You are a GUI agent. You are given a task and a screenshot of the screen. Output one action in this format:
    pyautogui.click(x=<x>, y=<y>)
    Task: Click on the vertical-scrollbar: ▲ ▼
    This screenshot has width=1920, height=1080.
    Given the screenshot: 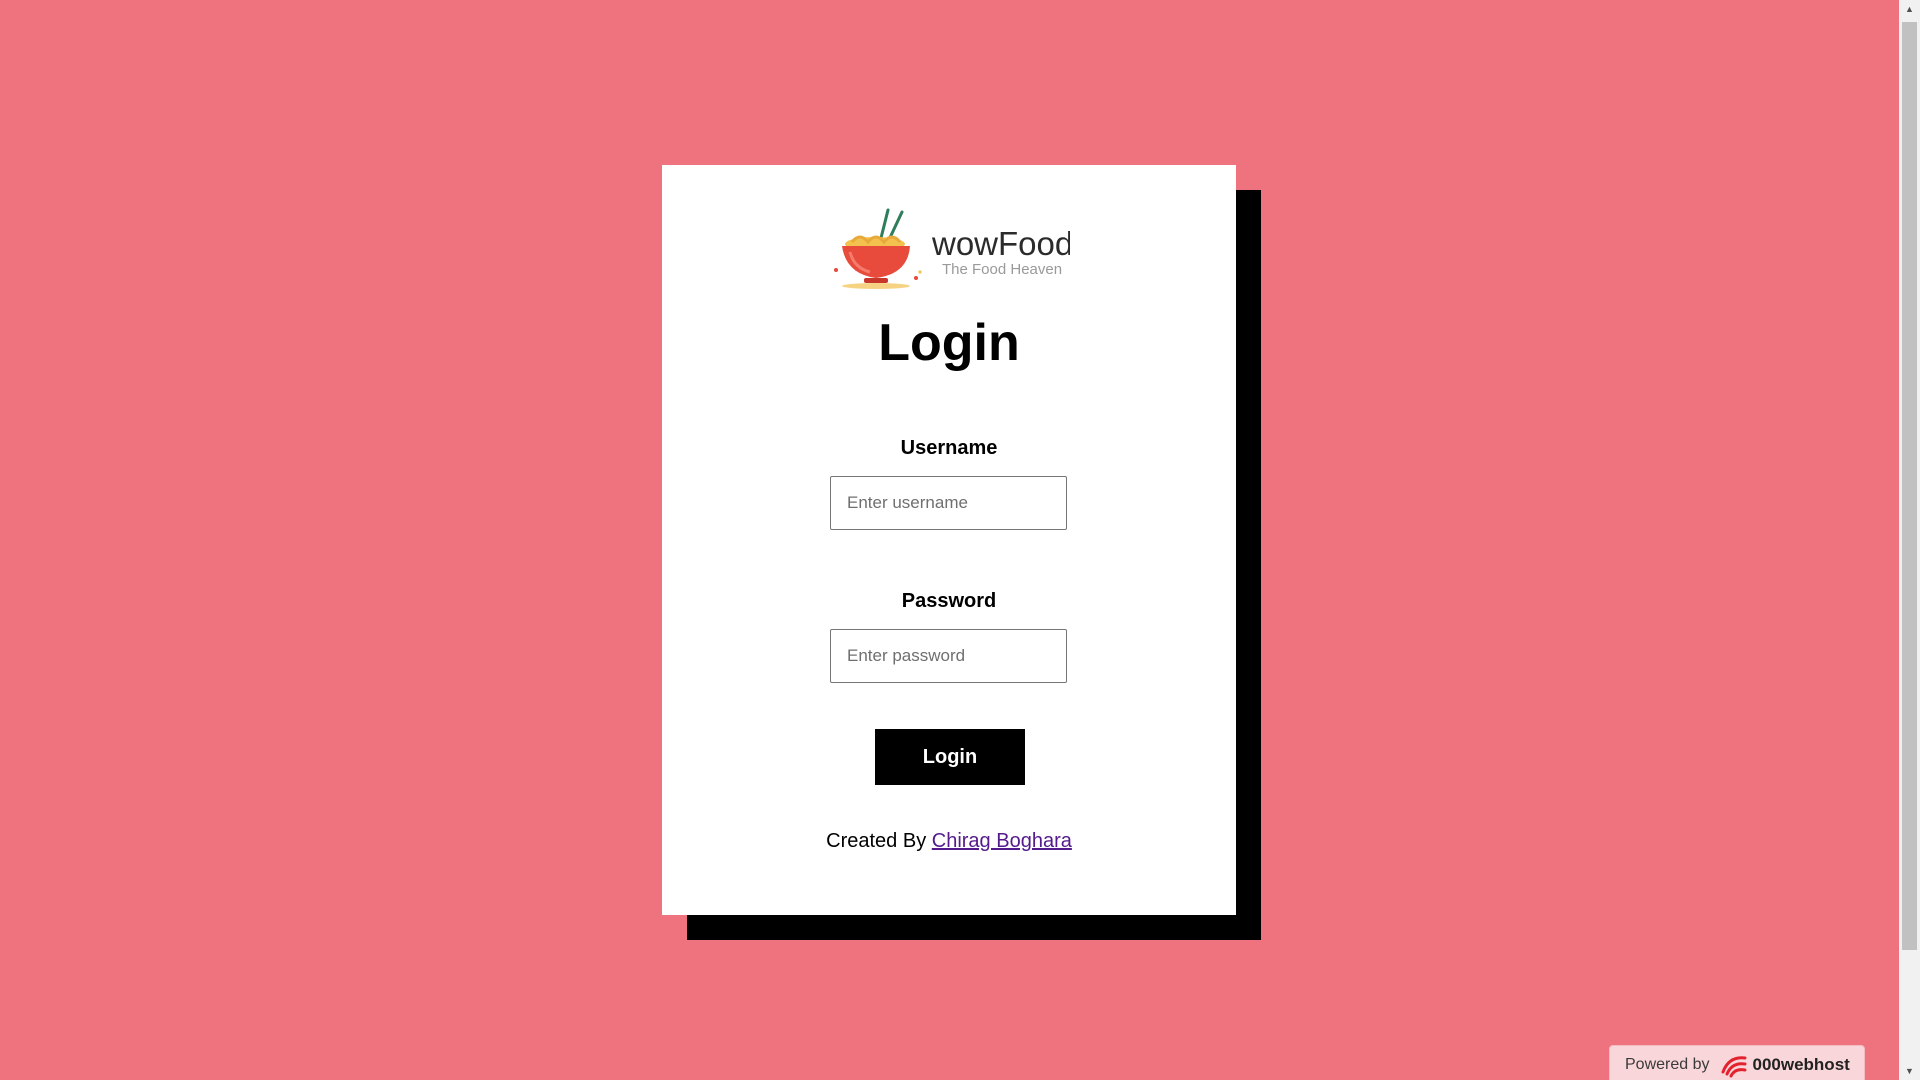 What is the action you would take?
    pyautogui.click(x=1909, y=540)
    